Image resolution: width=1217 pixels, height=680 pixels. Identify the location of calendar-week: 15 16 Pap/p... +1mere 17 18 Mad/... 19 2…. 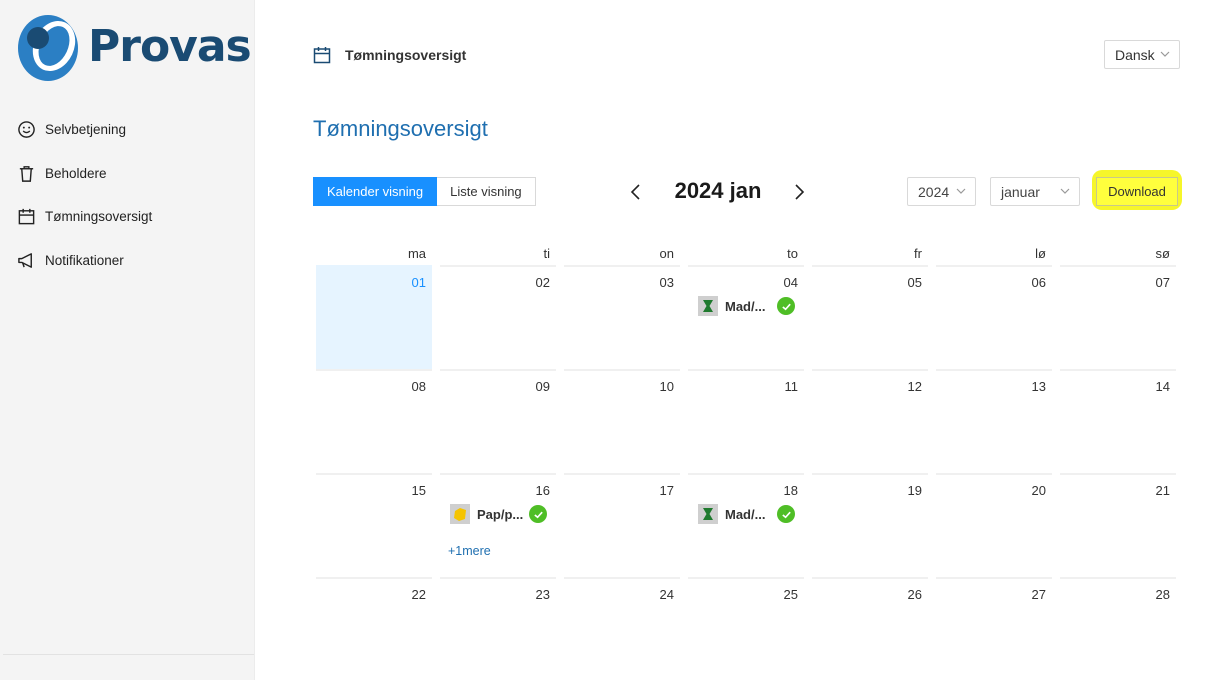
(746, 525).